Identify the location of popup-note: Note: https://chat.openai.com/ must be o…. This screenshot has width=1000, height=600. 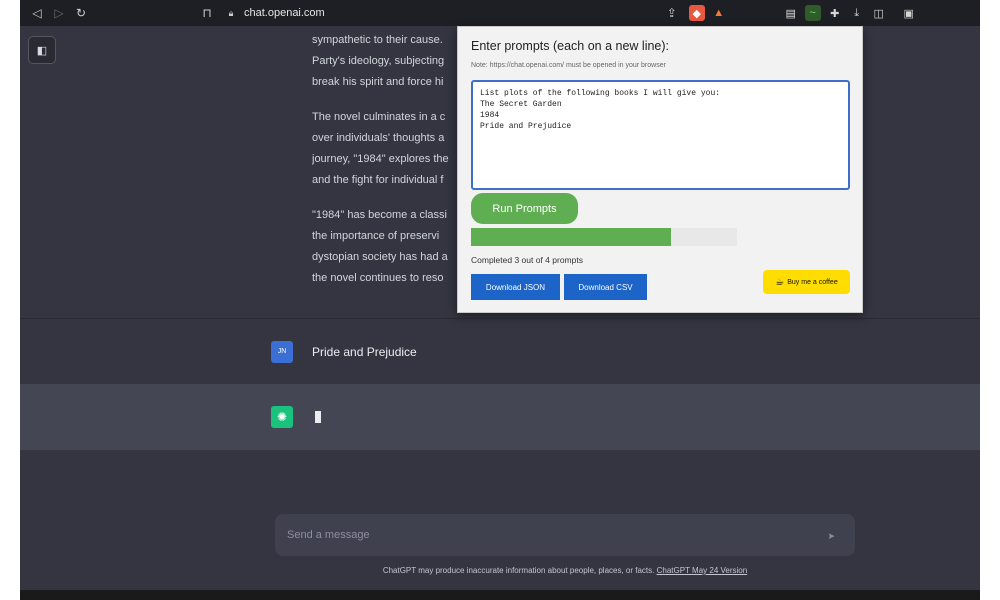
(568, 65).